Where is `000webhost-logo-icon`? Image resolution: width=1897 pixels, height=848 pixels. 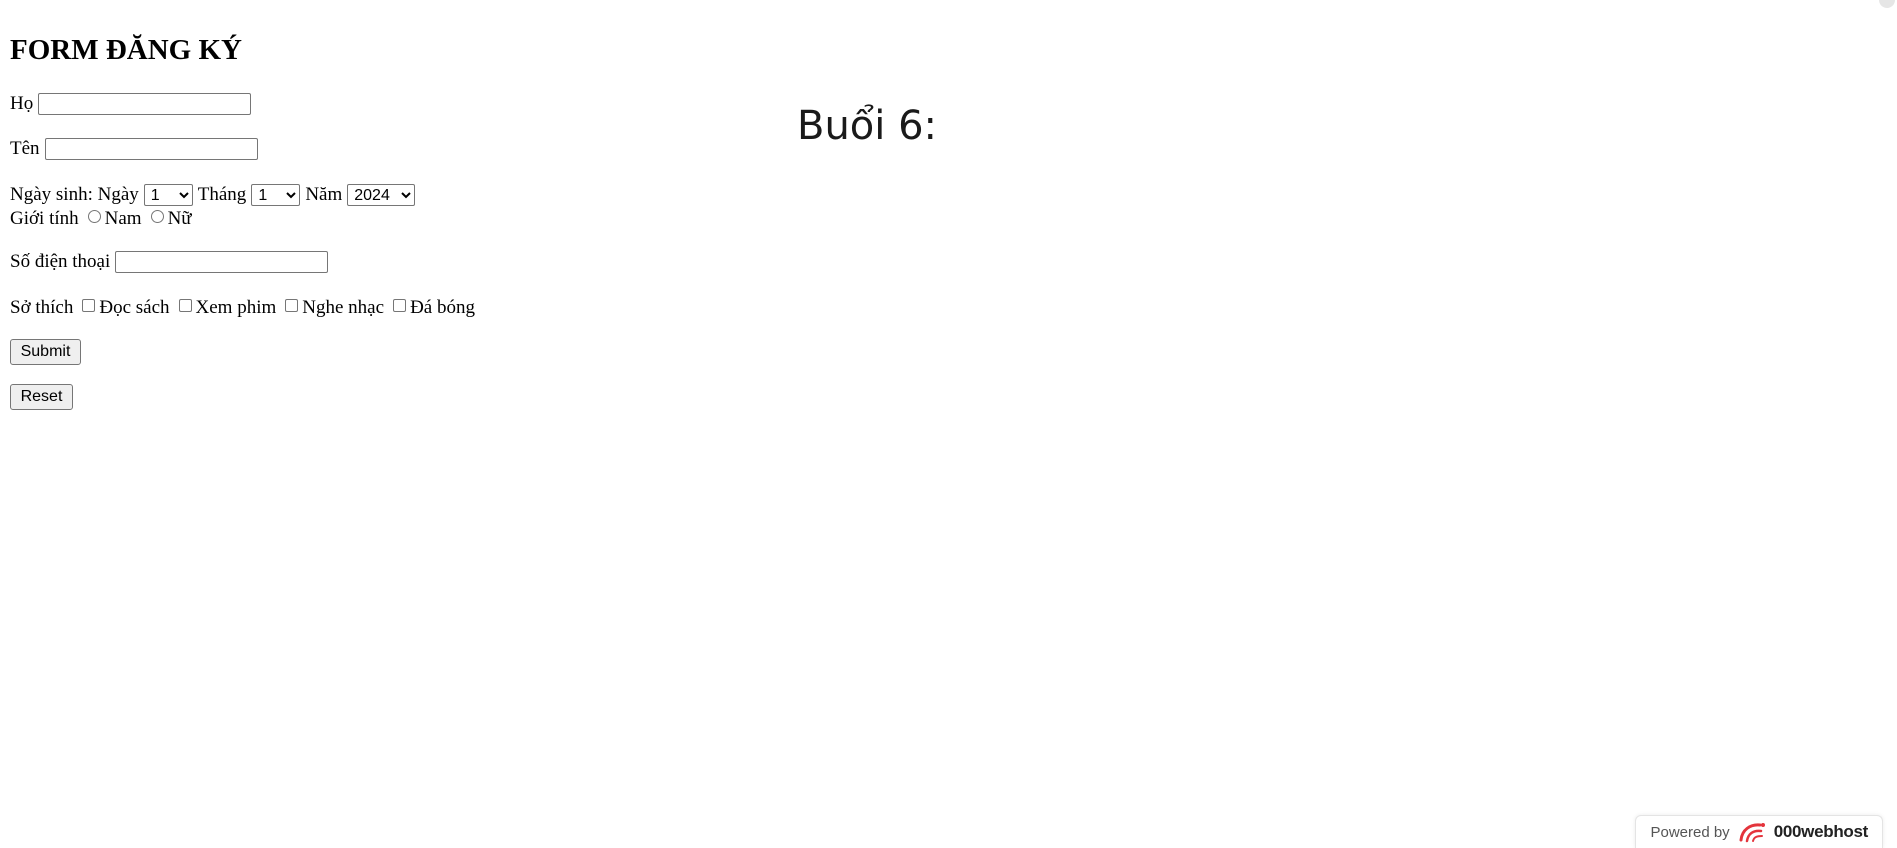 000webhost-logo-icon is located at coordinates (1752, 833).